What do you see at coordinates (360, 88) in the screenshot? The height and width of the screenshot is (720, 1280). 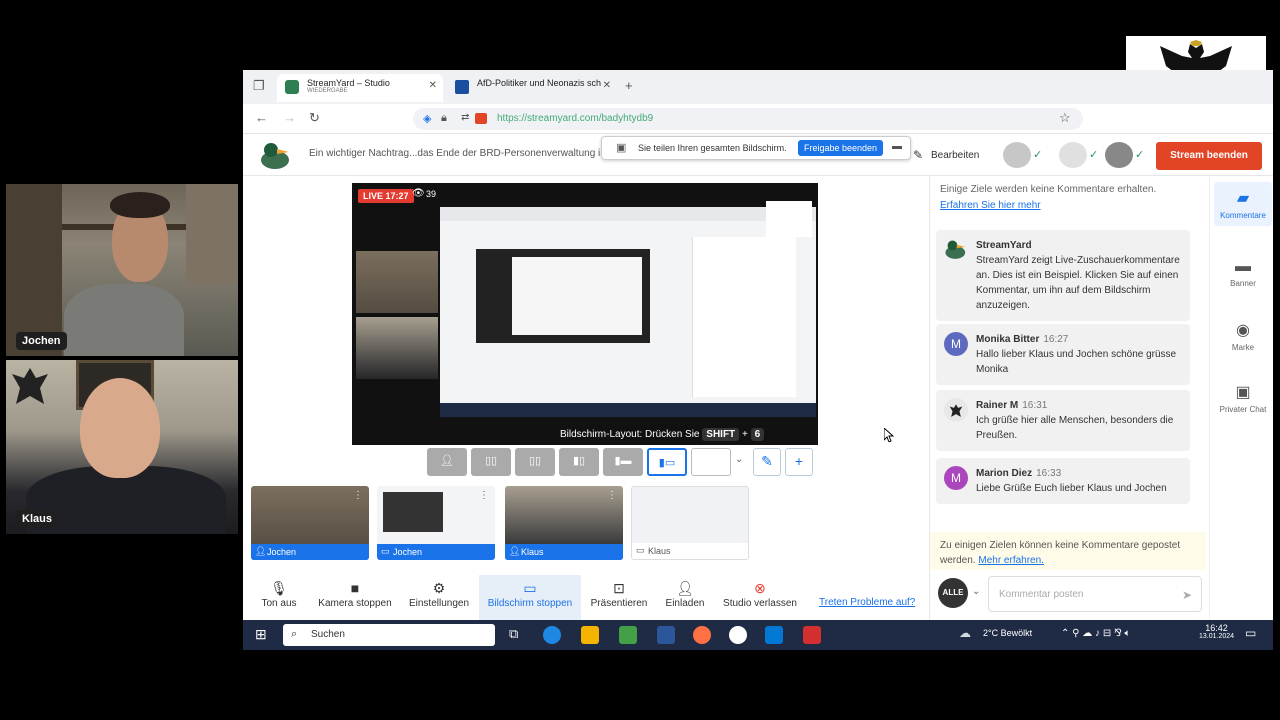 I see `tab-streamyard: StreamYard – Studio WIEDERGABE ✕` at bounding box center [360, 88].